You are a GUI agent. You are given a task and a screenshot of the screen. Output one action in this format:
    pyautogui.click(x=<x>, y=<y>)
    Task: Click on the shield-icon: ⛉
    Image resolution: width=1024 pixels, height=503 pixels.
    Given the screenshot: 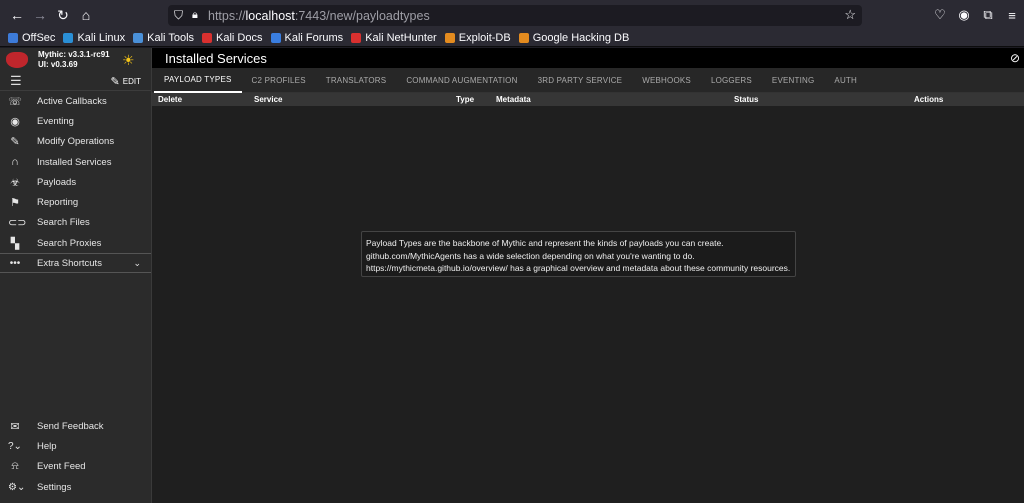 What is the action you would take?
    pyautogui.click(x=182, y=15)
    